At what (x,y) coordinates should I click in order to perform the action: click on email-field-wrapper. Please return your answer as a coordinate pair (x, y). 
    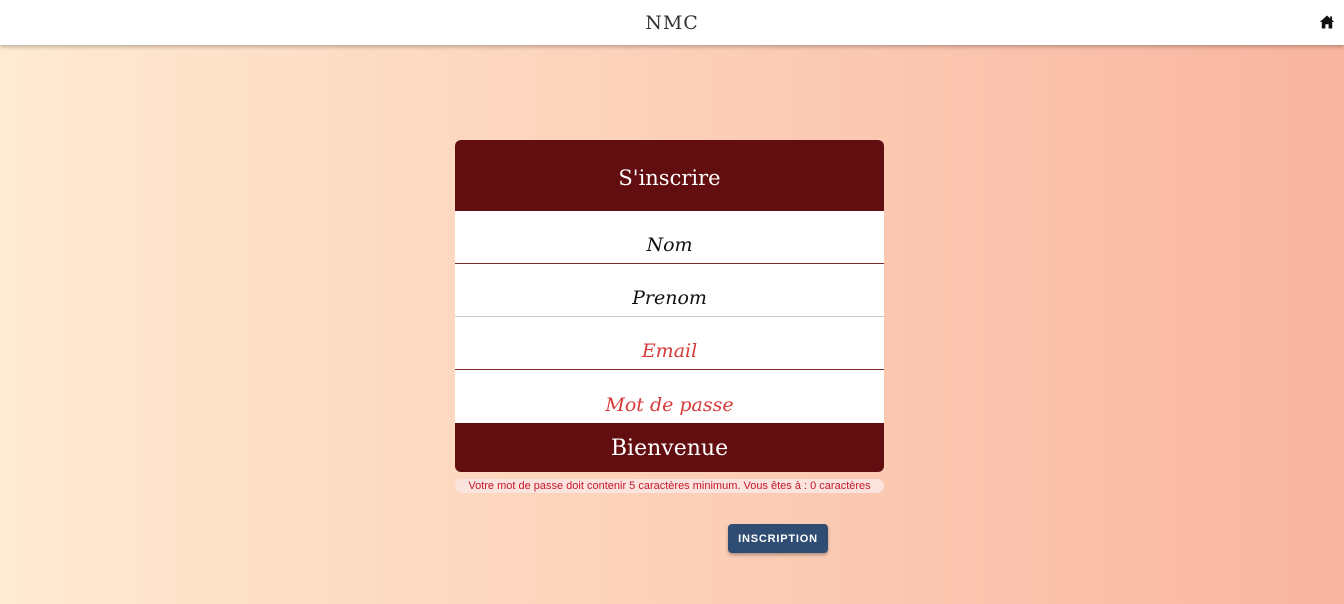
    Looking at the image, I should click on (669, 343).